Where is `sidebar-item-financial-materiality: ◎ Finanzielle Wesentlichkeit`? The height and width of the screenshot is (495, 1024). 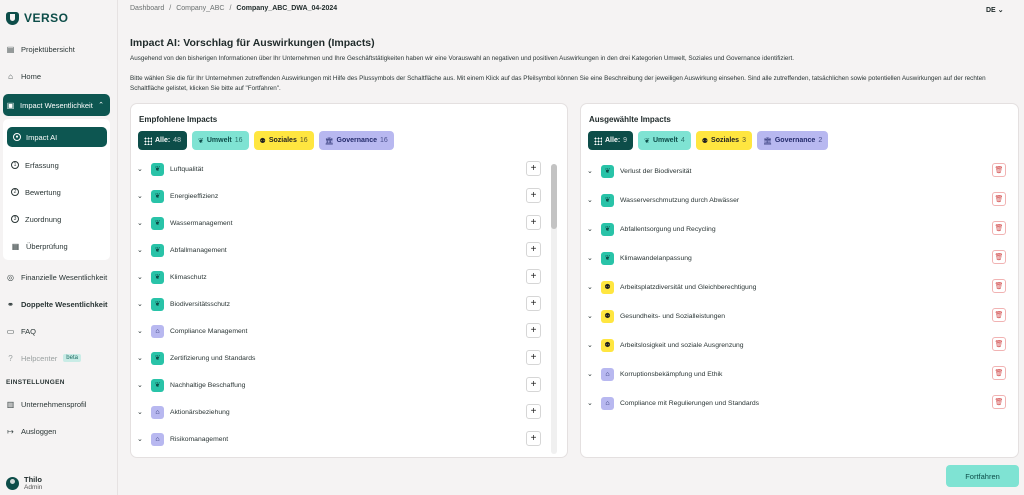 sidebar-item-financial-materiality: ◎ Finanzielle Wesentlichkeit is located at coordinates (59, 277).